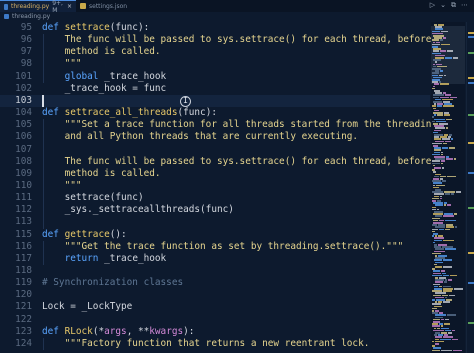 The image size is (474, 353). Describe the element at coordinates (69, 6) in the screenshot. I see `close-icon: ×` at that location.